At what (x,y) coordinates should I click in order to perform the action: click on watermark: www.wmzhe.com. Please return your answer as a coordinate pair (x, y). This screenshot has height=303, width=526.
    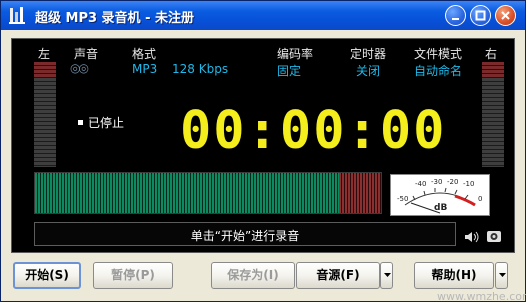
    Looking at the image, I should click on (481, 296).